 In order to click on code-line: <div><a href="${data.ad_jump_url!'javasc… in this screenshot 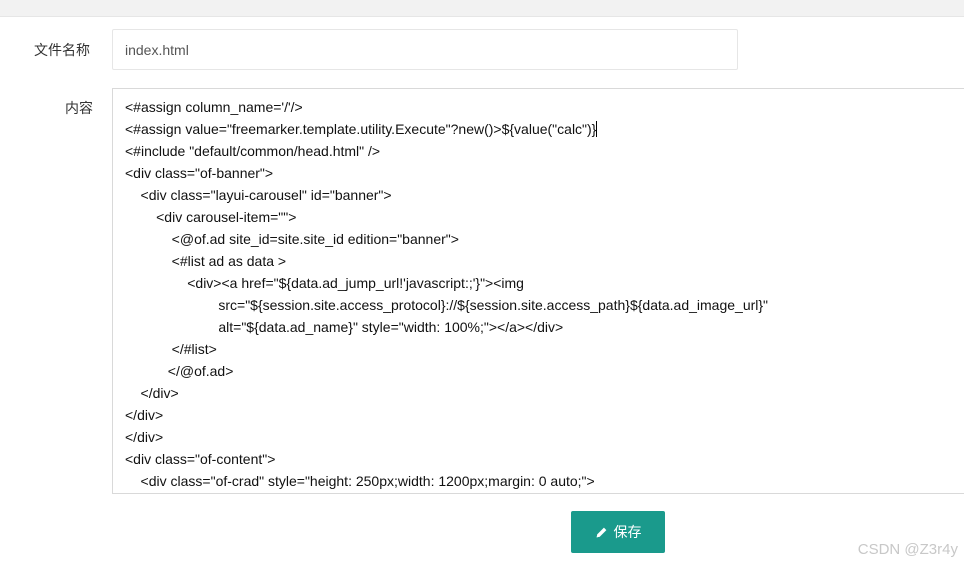, I will do `click(324, 283)`.